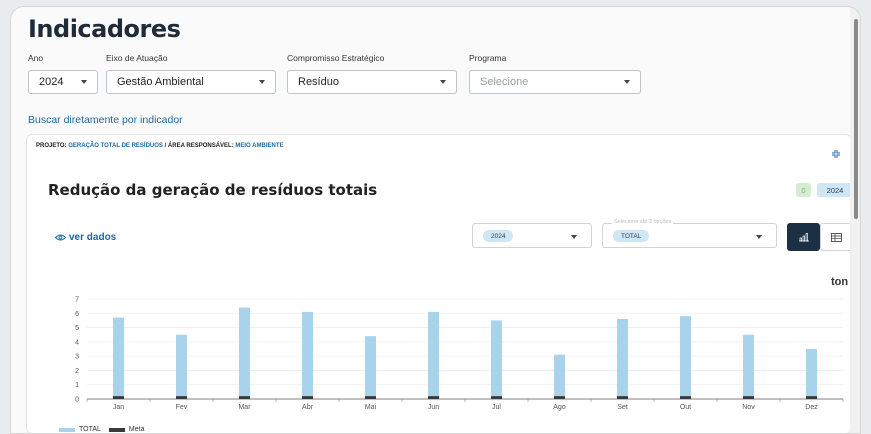 Image resolution: width=871 pixels, height=434 pixels. What do you see at coordinates (160, 82) in the screenshot?
I see `eixo-select-value: Gestão Ambiental` at bounding box center [160, 82].